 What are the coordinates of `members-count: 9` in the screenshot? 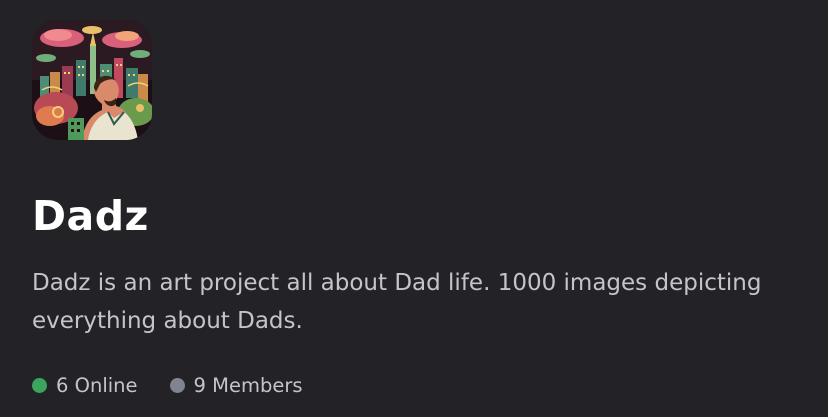 It's located at (199, 385).